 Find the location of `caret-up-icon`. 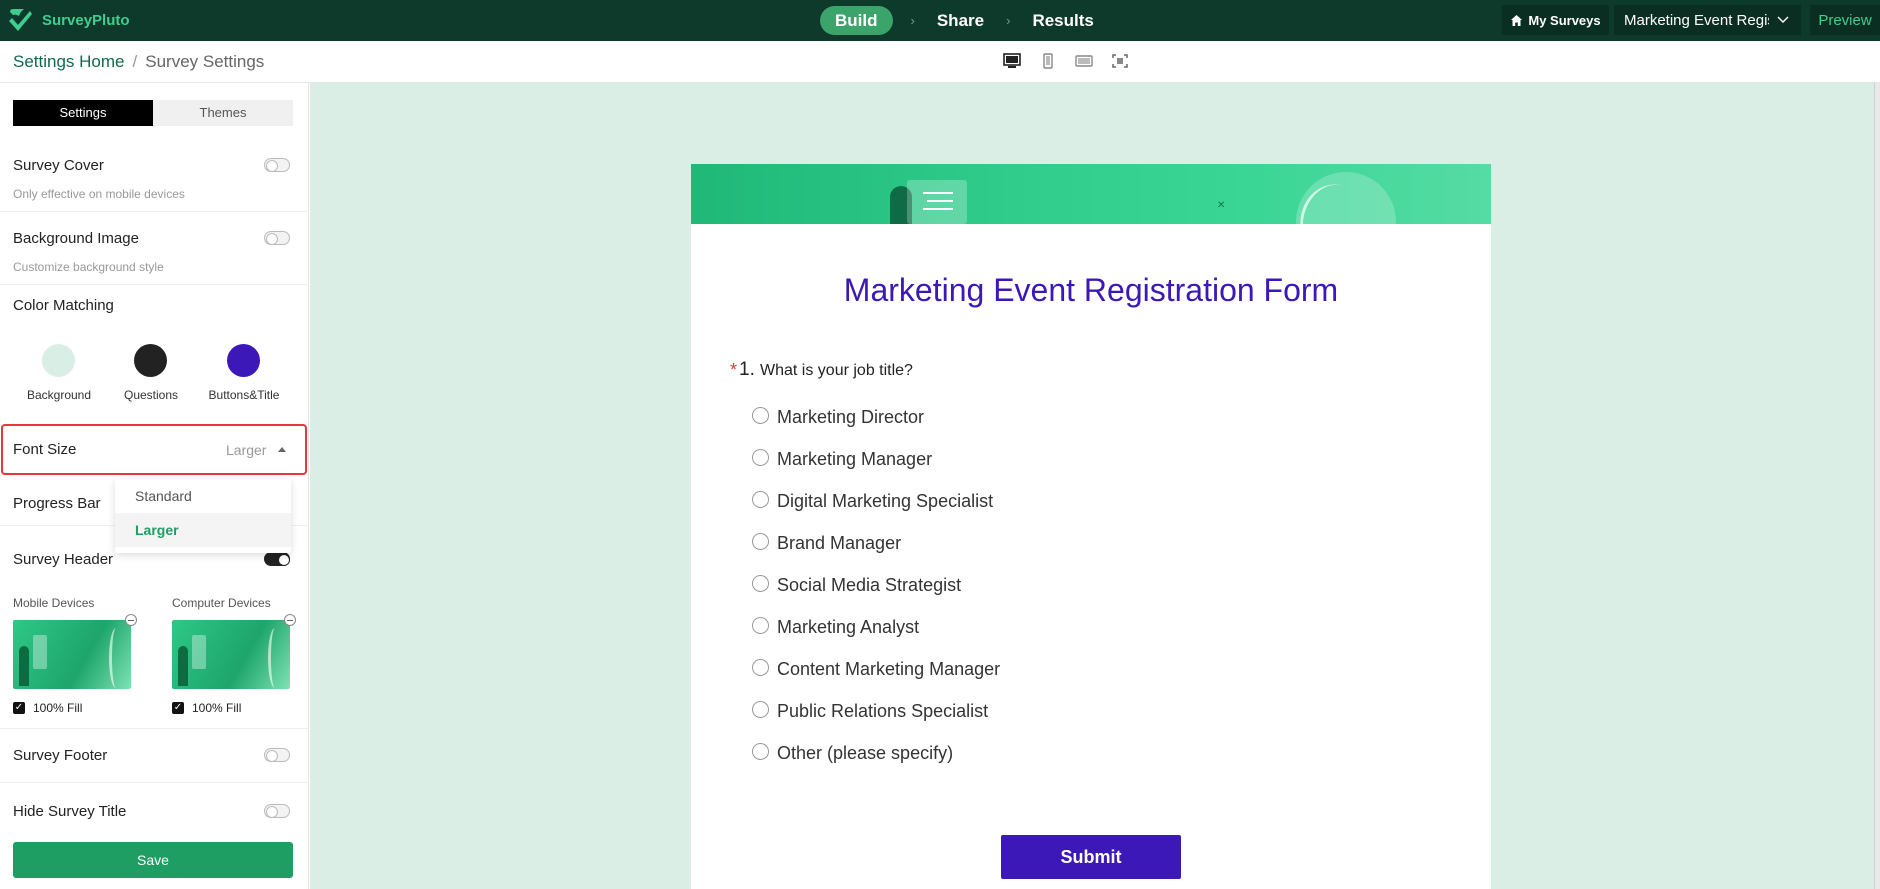

caret-up-icon is located at coordinates (282, 449).